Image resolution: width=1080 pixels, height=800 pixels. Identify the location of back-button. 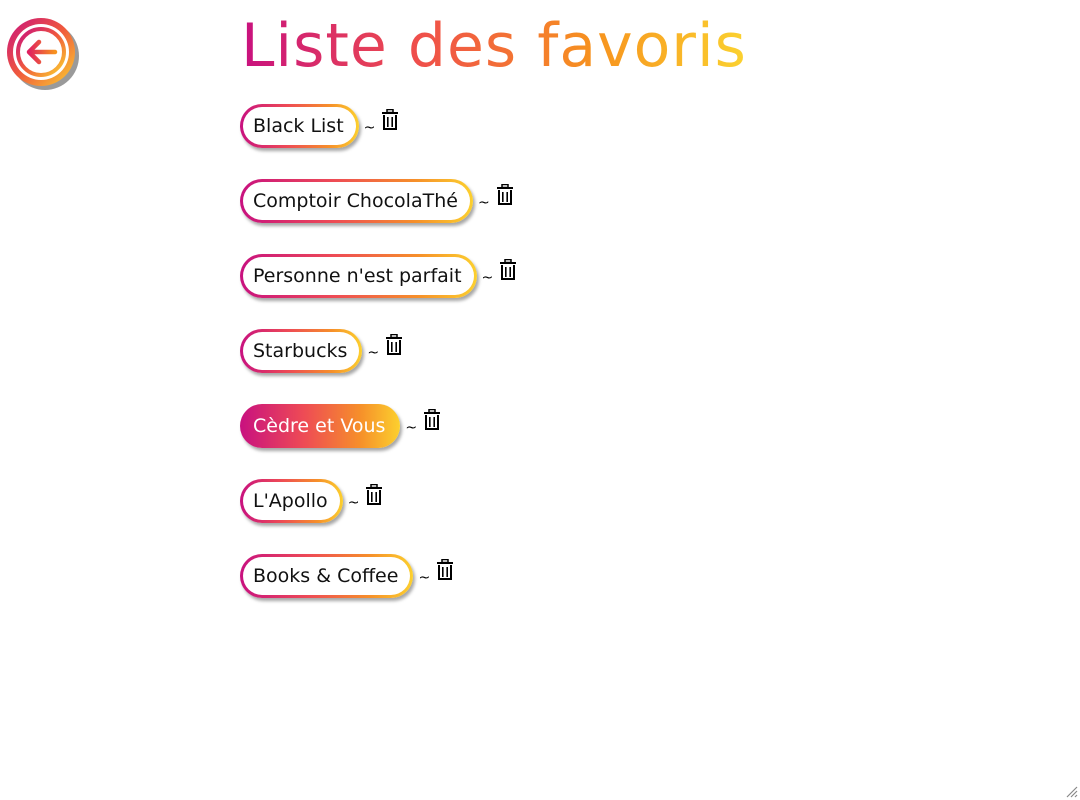
(45, 53).